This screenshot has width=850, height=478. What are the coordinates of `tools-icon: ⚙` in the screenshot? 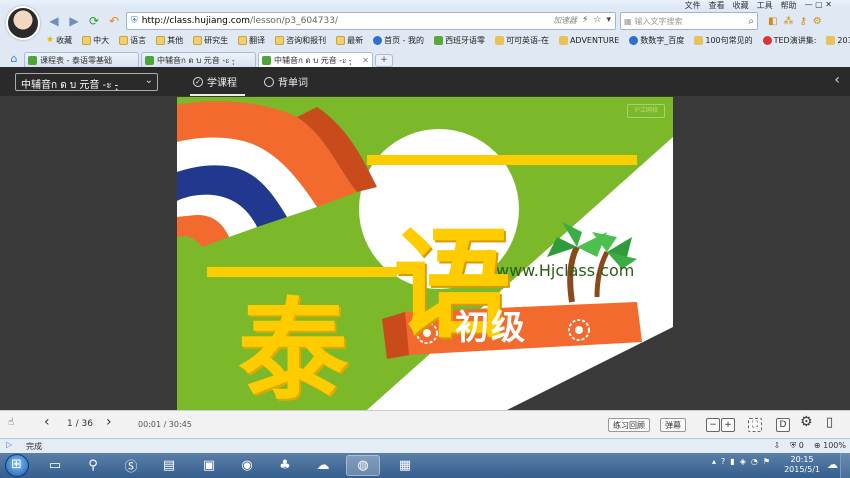 It's located at (817, 21).